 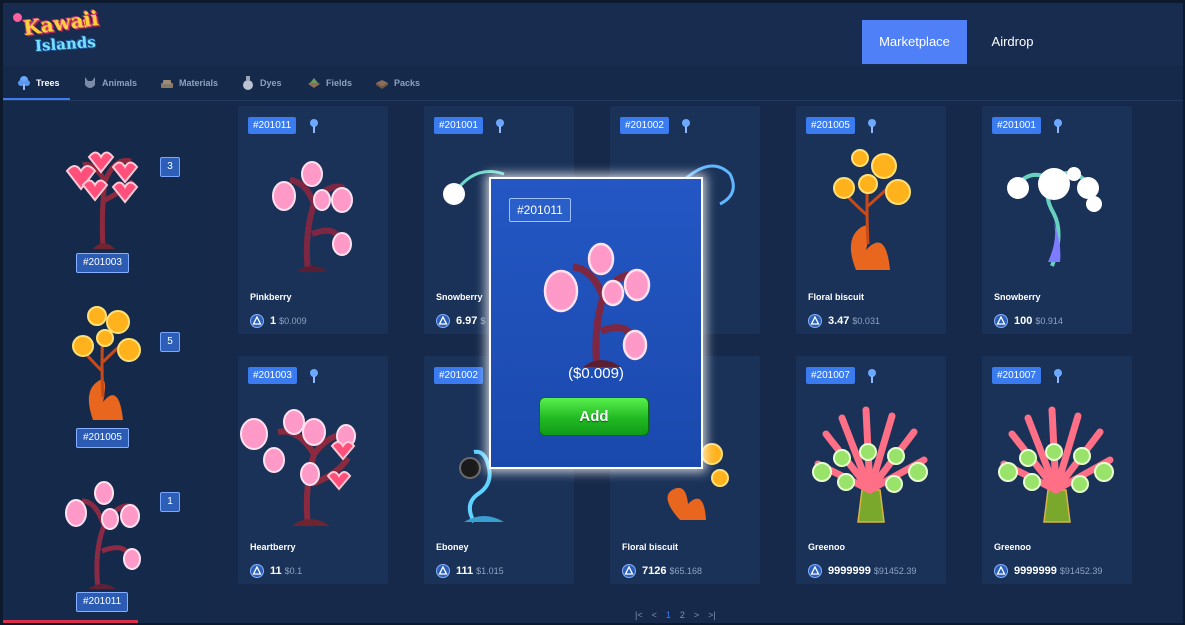 I want to click on tab-label: Animals, so click(x=120, y=83).